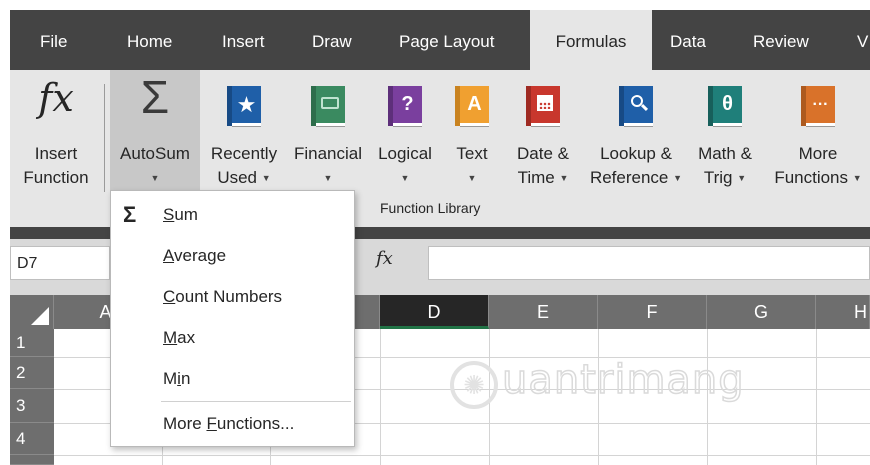 The height and width of the screenshot is (465, 870). I want to click on more-functions-label-1: More, so click(818, 153).